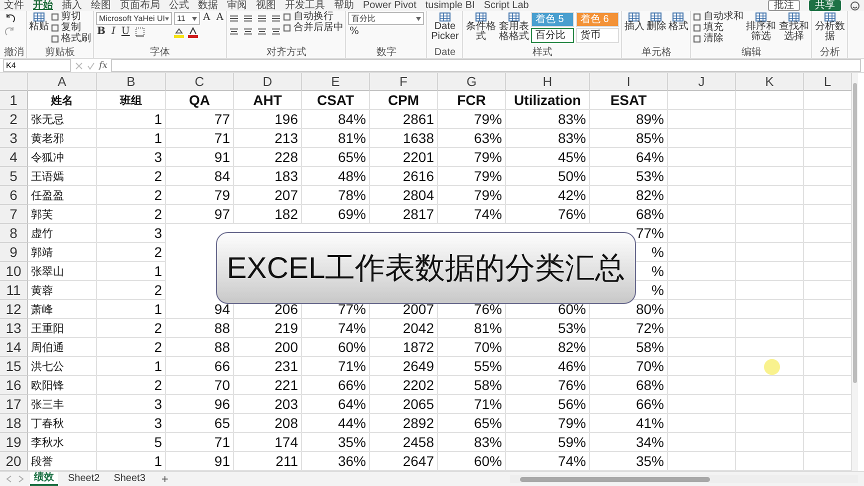 The image size is (864, 486). Describe the element at coordinates (684, 479) in the screenshot. I see `horizontal-scrollbar` at that location.